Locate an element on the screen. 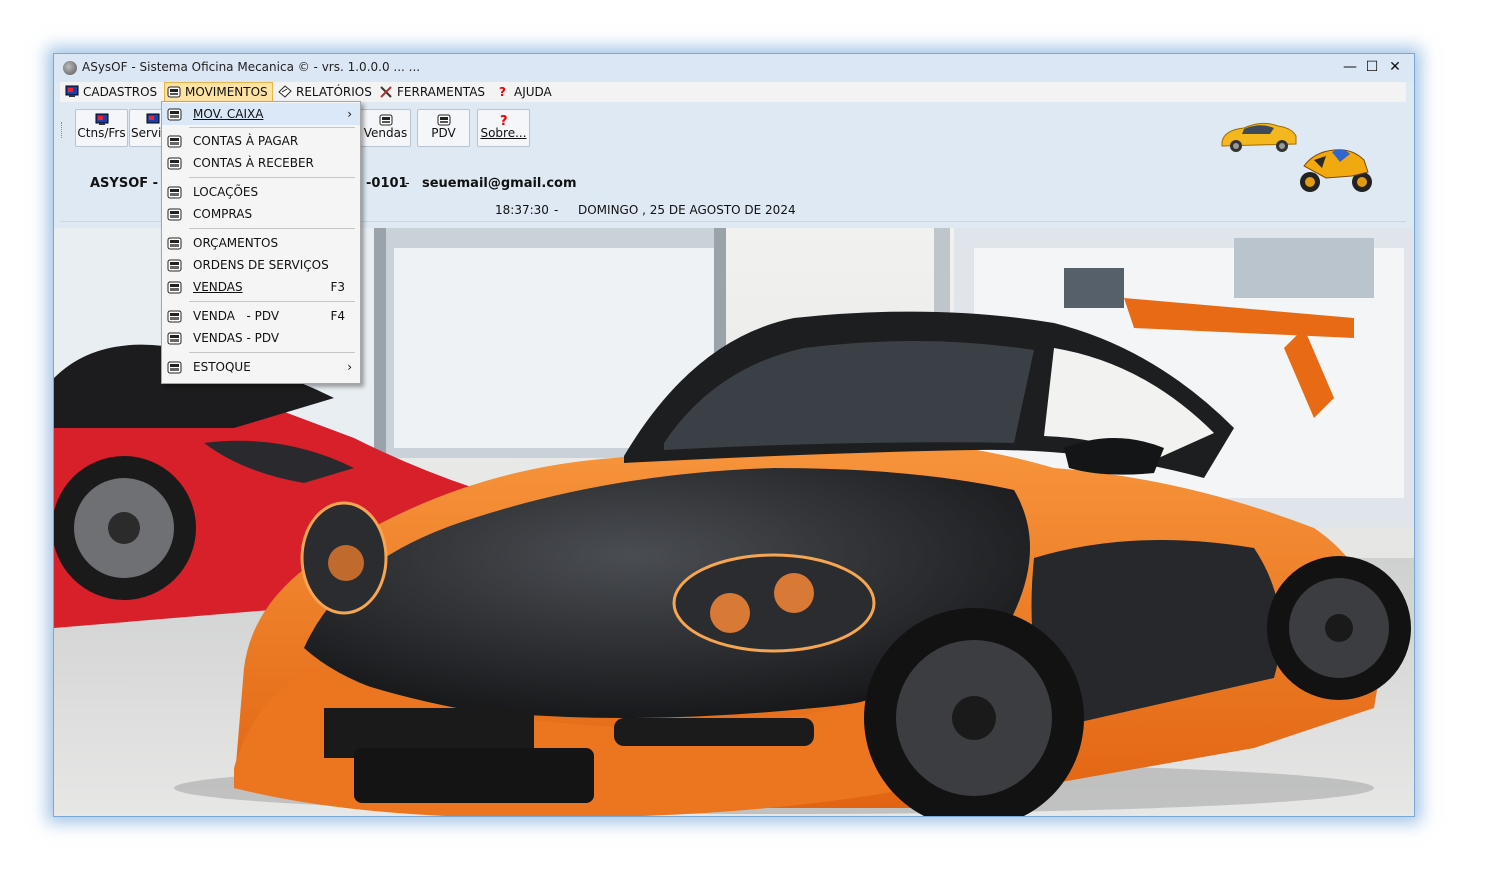 Image resolution: width=1489 pixels, height=894 pixels. toolbar-grip is located at coordinates (62, 130).